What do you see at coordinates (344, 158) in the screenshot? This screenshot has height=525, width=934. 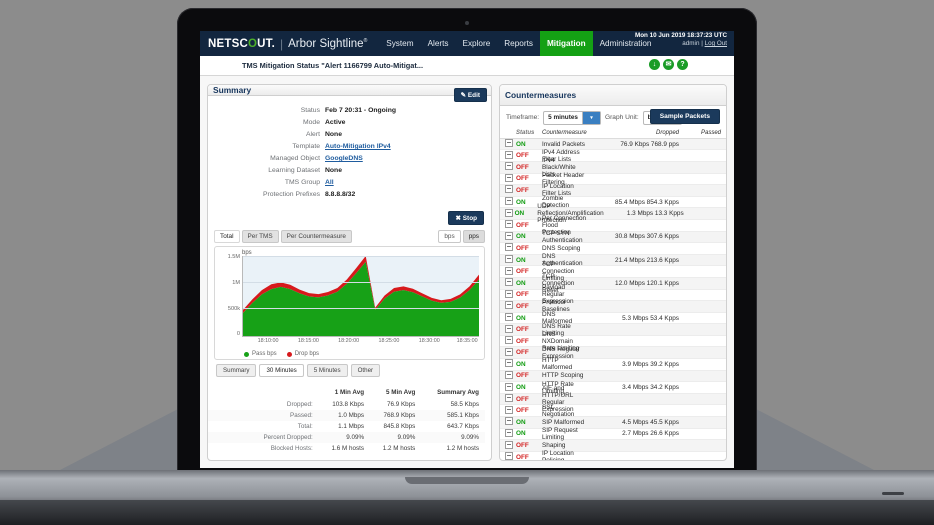 I see `managed-object-link: GoogleDNS` at bounding box center [344, 158].